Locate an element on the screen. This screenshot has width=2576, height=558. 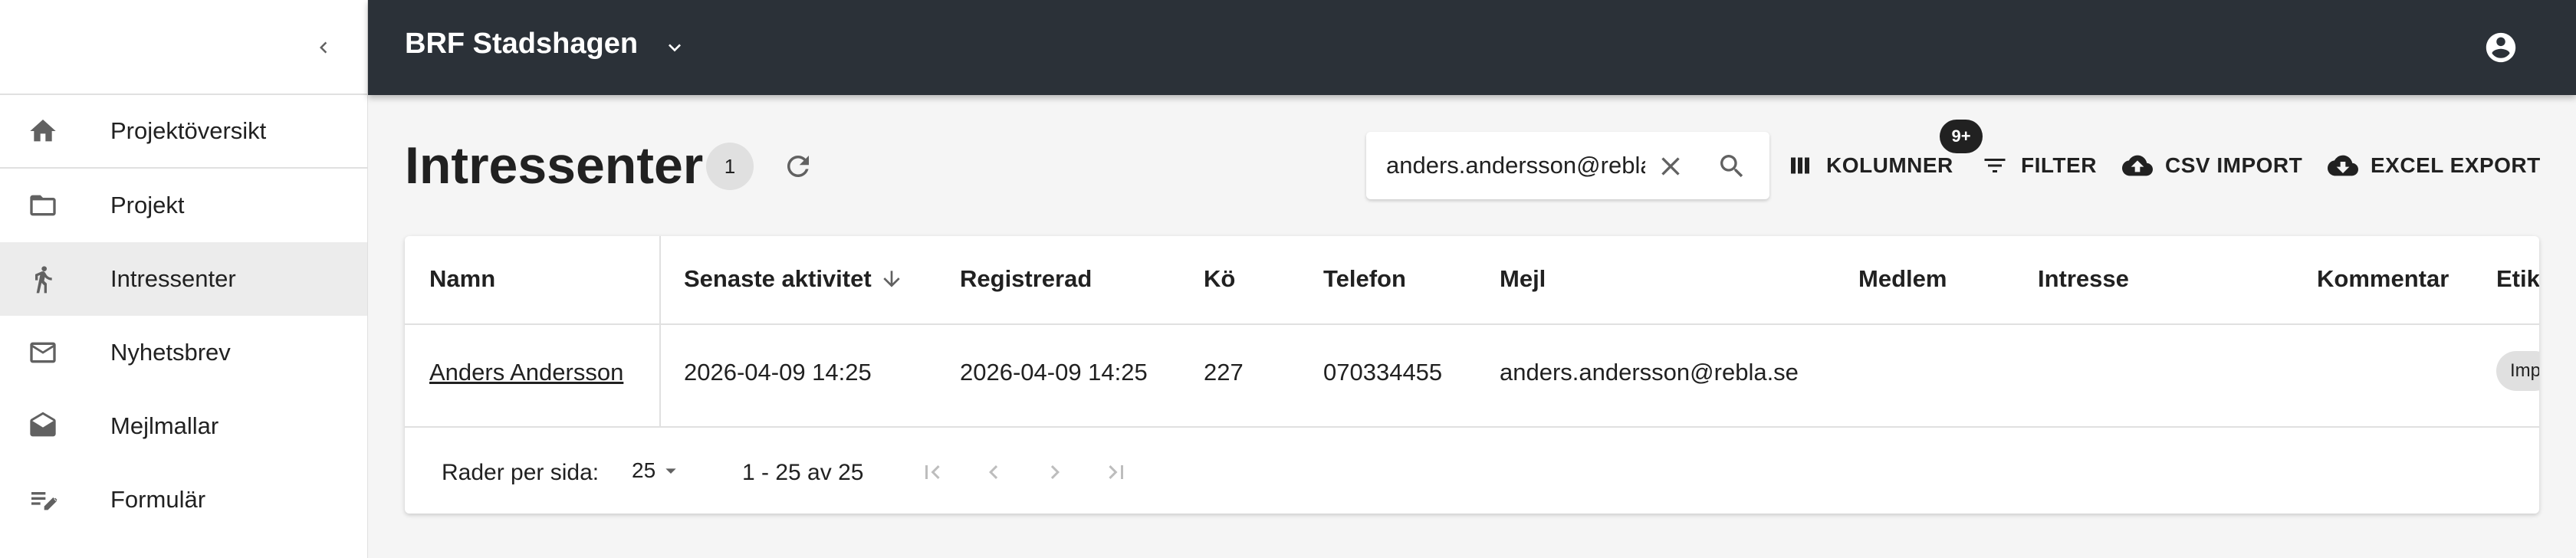
columns-label: KOLUMNER is located at coordinates (1890, 165).